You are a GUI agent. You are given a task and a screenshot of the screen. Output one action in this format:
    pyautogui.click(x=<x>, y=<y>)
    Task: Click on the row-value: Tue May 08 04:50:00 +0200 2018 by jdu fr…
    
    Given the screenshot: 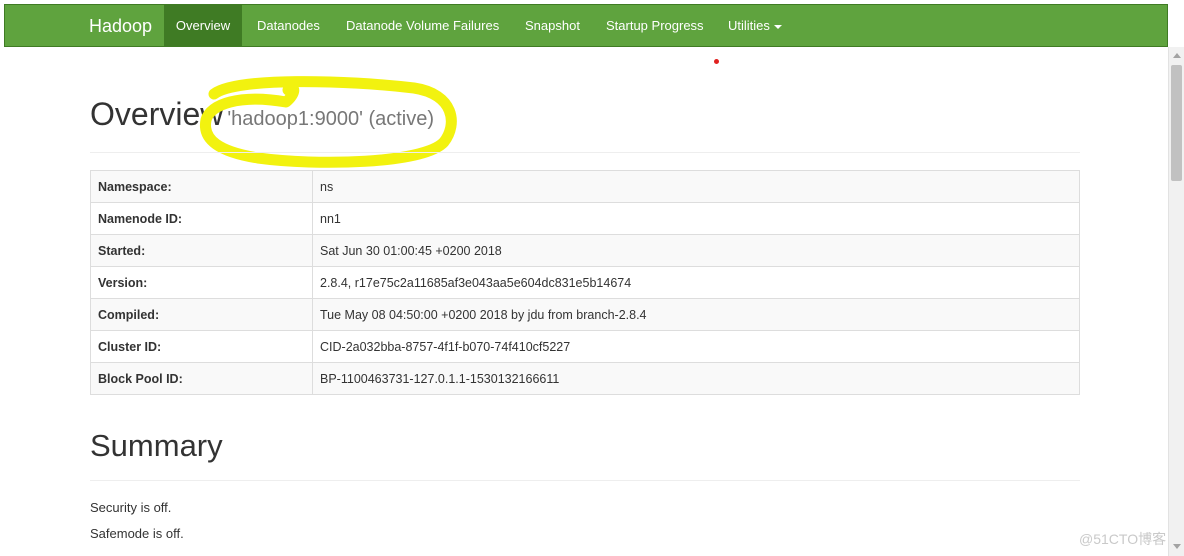 What is the action you would take?
    pyautogui.click(x=696, y=314)
    